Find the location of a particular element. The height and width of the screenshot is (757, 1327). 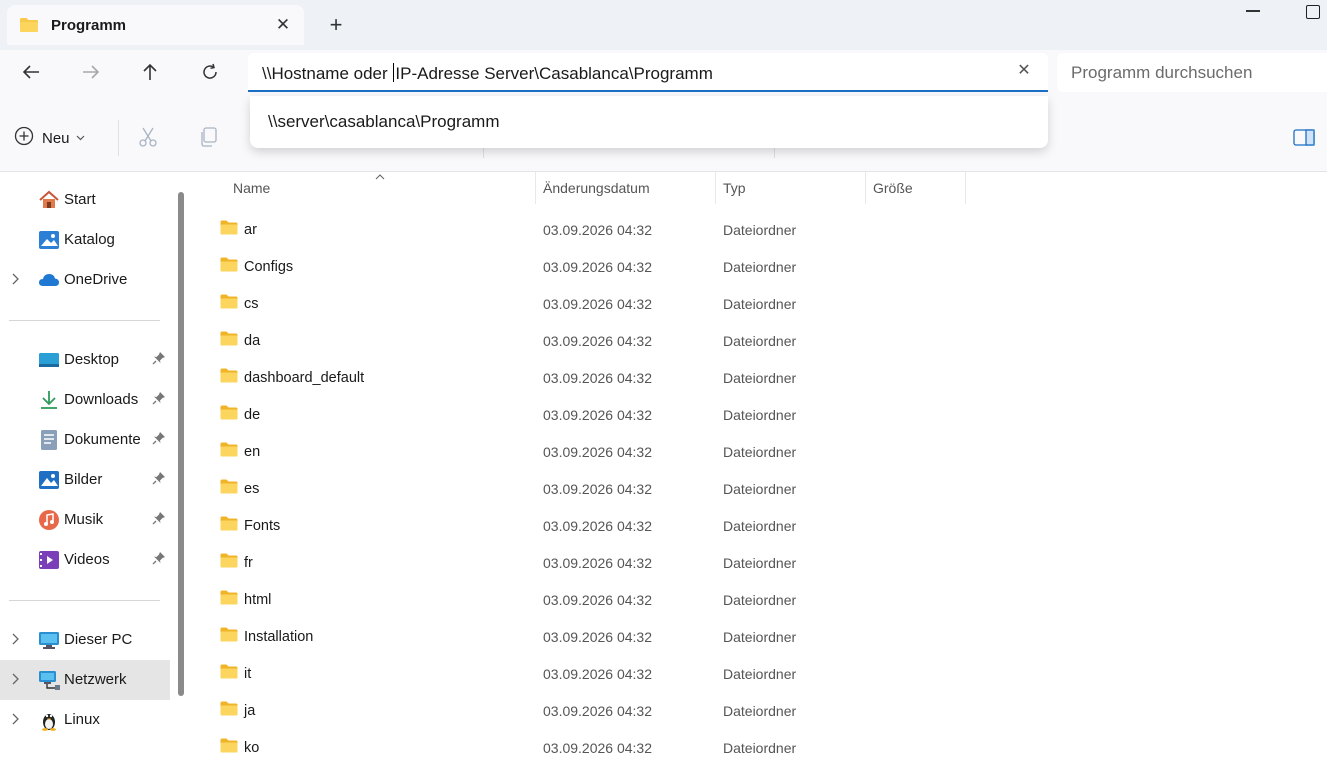

address-suggestion-item: \\server\casablanca\Programm is located at coordinates (383, 122).